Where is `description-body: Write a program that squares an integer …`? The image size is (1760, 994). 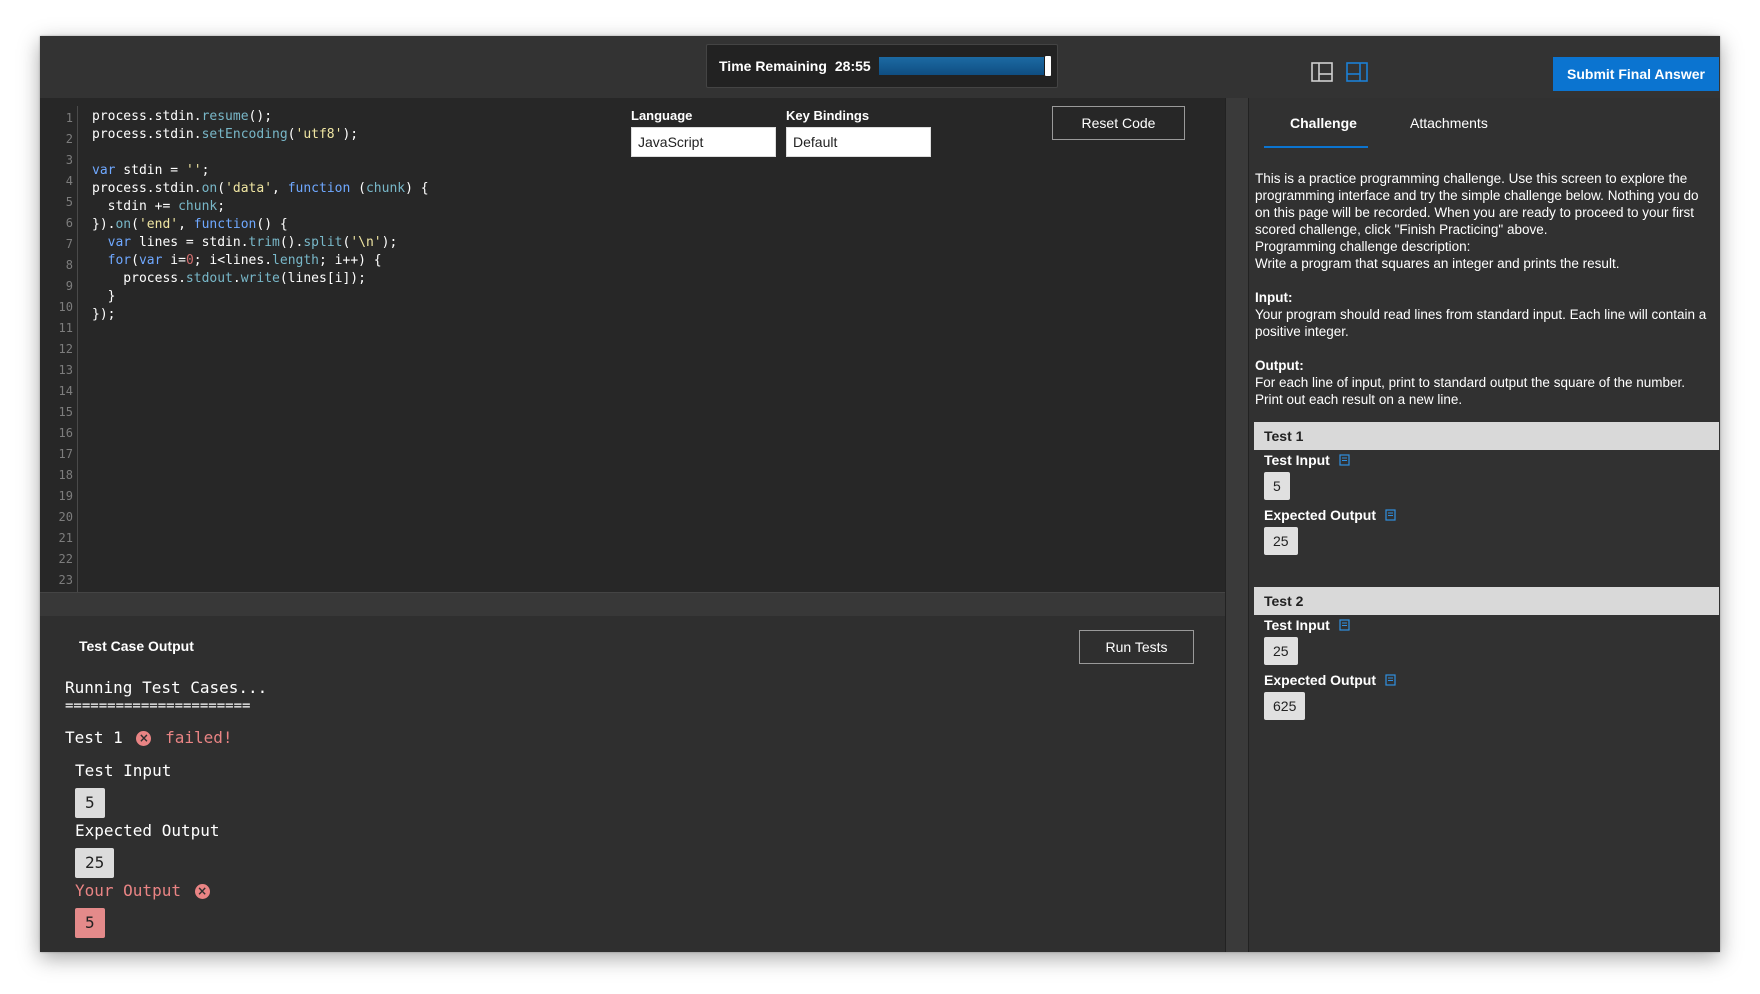
description-body: Write a program that squares an integer … is located at coordinates (1437, 263).